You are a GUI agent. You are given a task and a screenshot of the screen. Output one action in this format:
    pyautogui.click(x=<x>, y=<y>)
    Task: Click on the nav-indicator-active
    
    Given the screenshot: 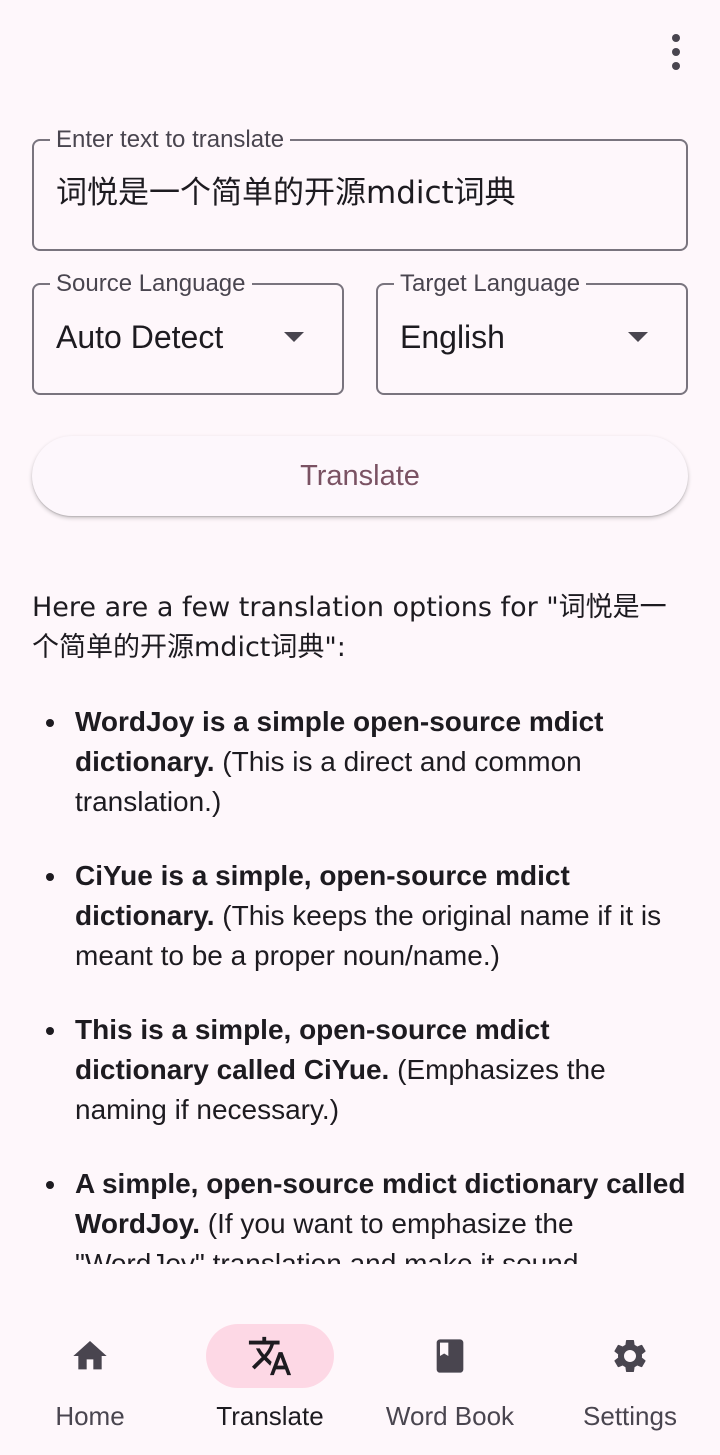 What is the action you would take?
    pyautogui.click(x=270, y=1356)
    